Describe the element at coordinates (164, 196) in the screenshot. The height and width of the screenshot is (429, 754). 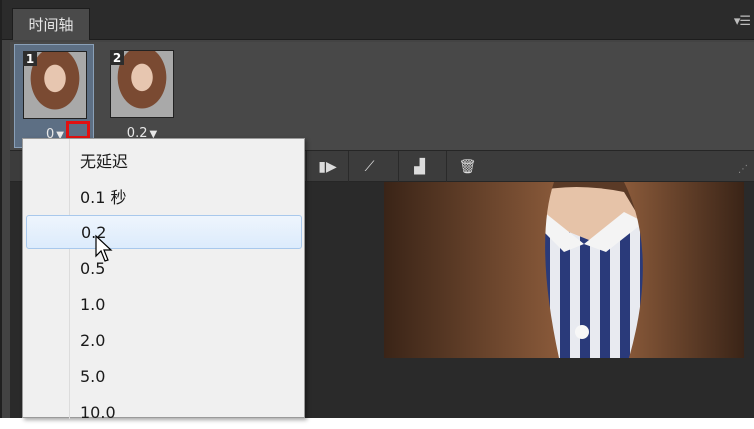
I see `menu-item-0-1: 0.1 秒` at that location.